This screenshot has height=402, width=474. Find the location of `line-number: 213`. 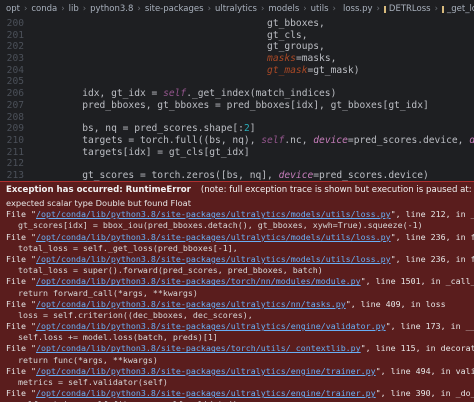

line-number: 213 is located at coordinates (15, 175).